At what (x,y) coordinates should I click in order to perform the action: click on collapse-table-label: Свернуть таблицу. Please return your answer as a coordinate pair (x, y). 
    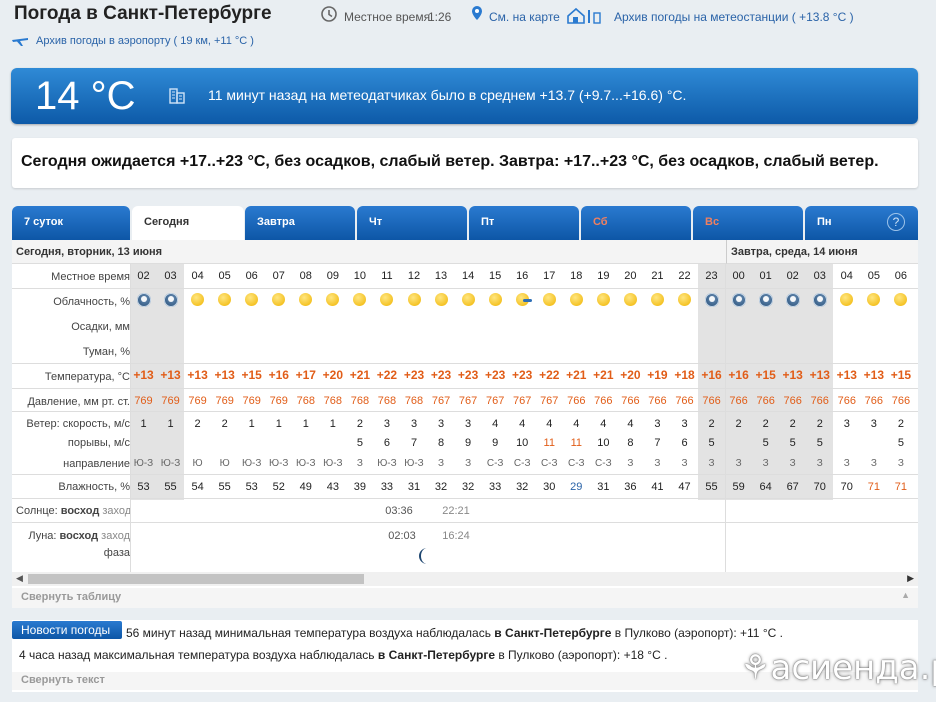
    Looking at the image, I should click on (71, 597).